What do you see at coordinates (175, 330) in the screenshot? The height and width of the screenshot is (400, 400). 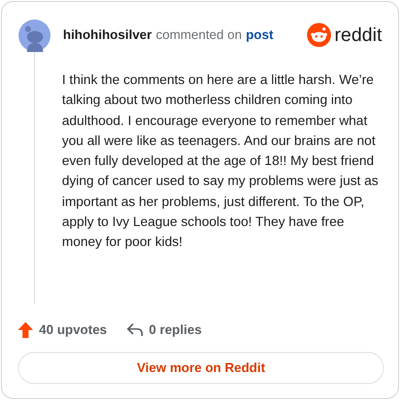 I see `reply-count: 0 replies` at bounding box center [175, 330].